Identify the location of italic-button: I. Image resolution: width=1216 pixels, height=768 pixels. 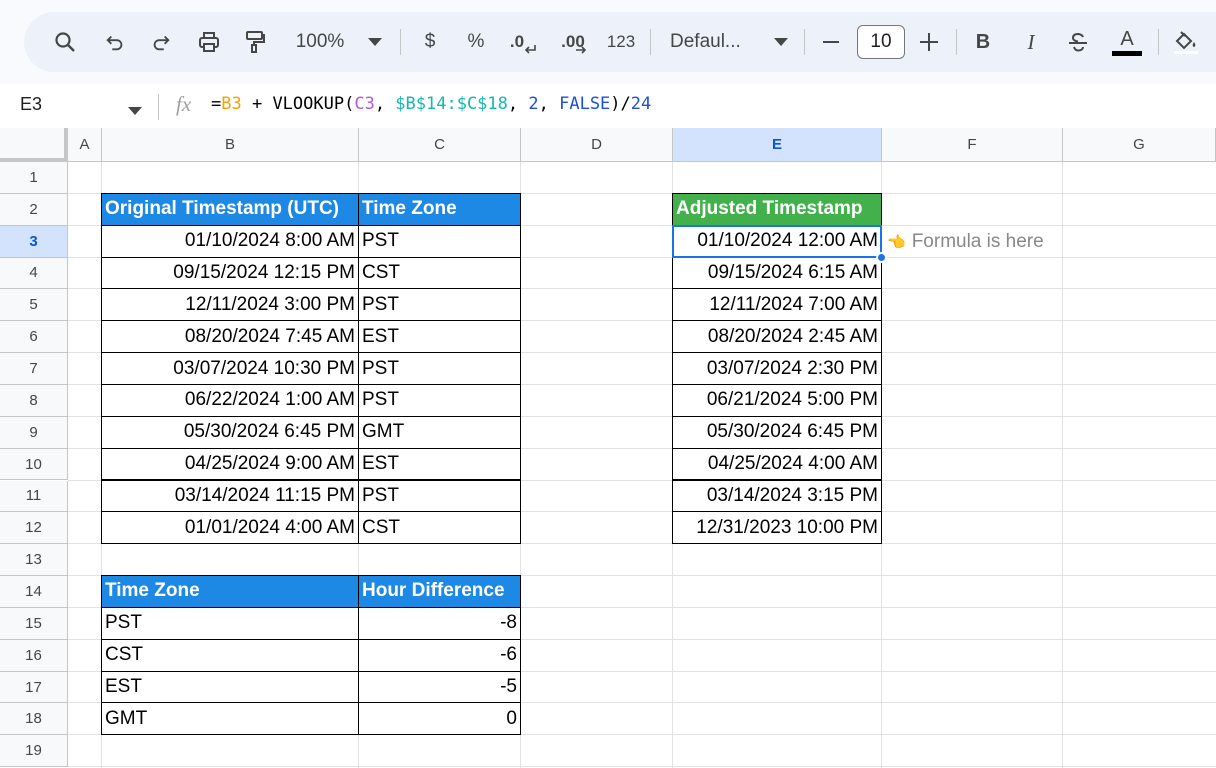
(1031, 42).